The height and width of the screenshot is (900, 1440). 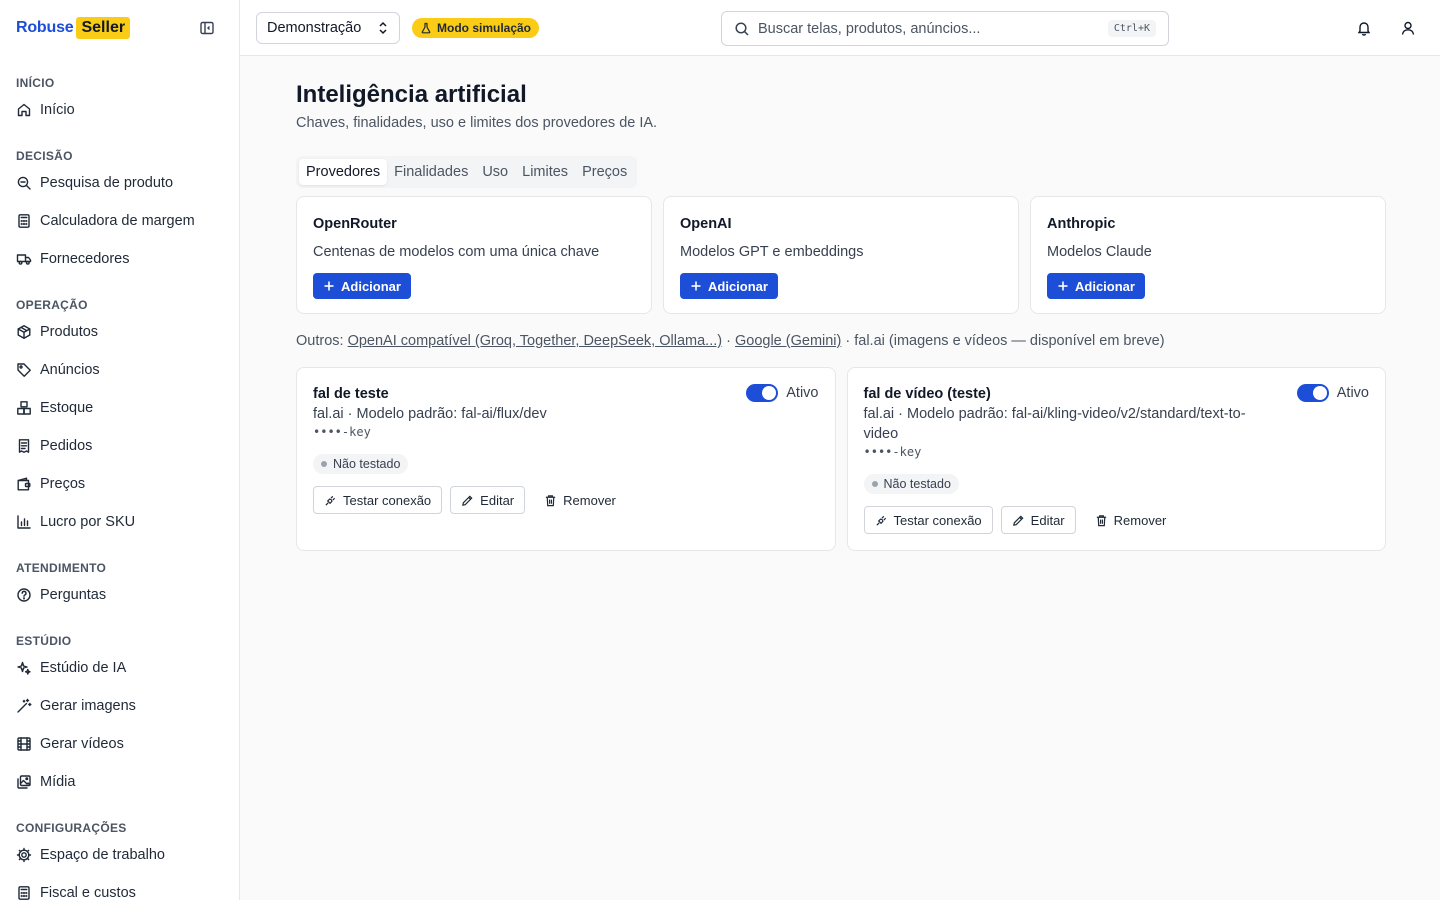 I want to click on brand-logo: Robuse Seller, so click(x=119, y=28).